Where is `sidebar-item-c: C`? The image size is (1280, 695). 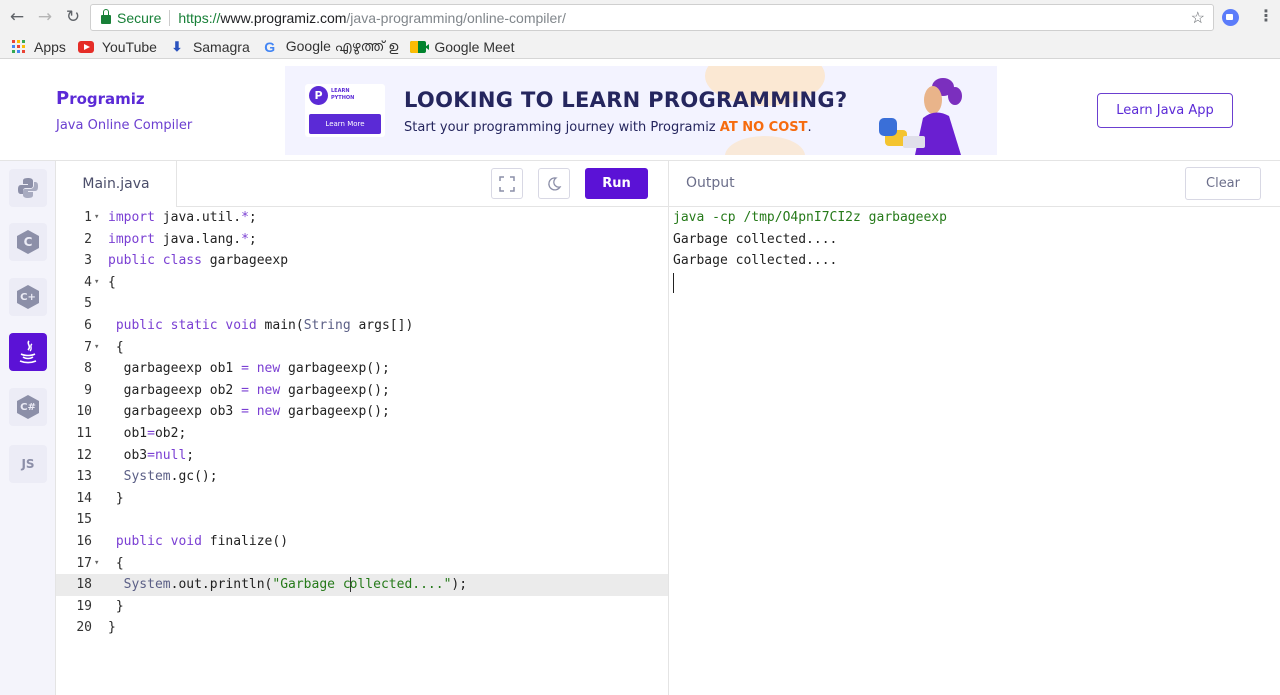
sidebar-item-c: C is located at coordinates (28, 242).